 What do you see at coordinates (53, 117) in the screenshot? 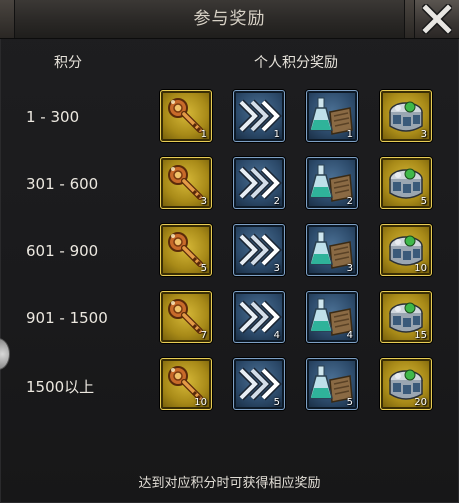
I see `points-range: 1 - 300` at bounding box center [53, 117].